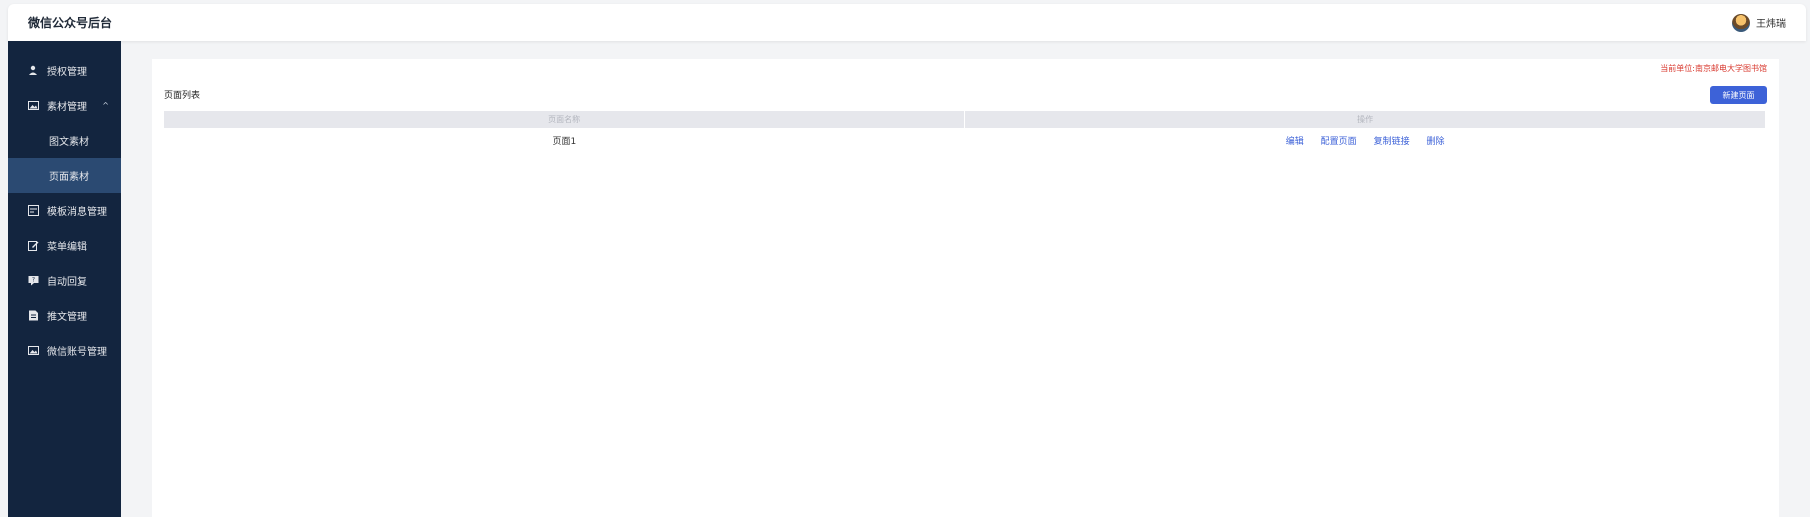 The height and width of the screenshot is (517, 1810). I want to click on sidebar-item-posts: 推文管理, so click(64, 315).